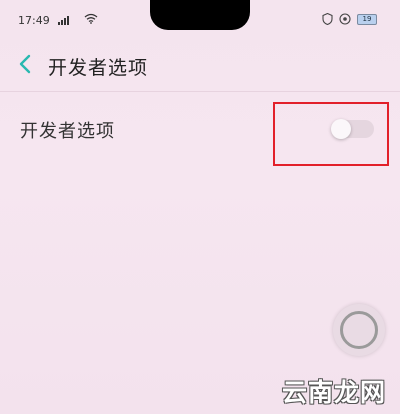  What do you see at coordinates (200, 91) in the screenshot?
I see `header-divider` at bounding box center [200, 91].